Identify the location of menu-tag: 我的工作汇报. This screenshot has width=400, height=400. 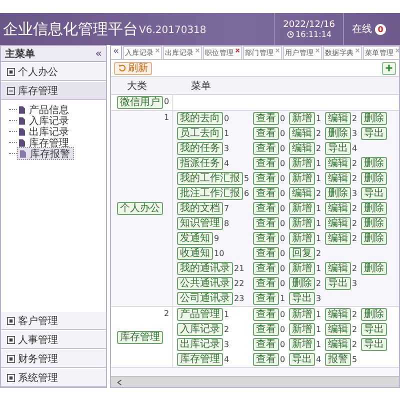
(210, 178).